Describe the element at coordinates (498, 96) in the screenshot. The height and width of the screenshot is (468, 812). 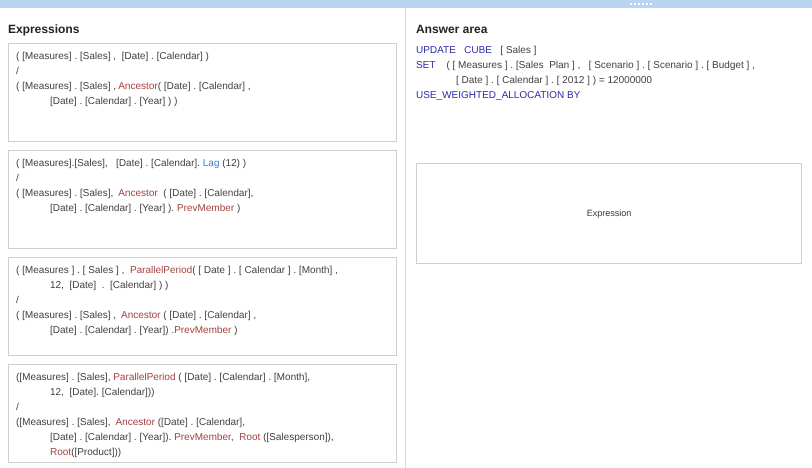
I see `code-line: USE_WEIGHTED_ALLOCATION BY` at that location.